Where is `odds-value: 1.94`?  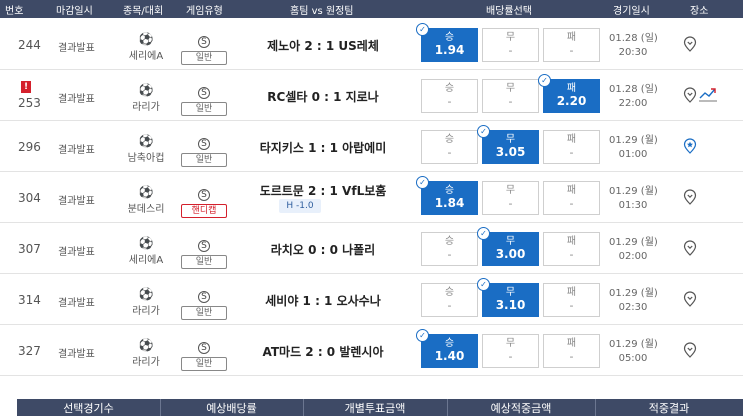
odds-value: 1.94 is located at coordinates (449, 50).